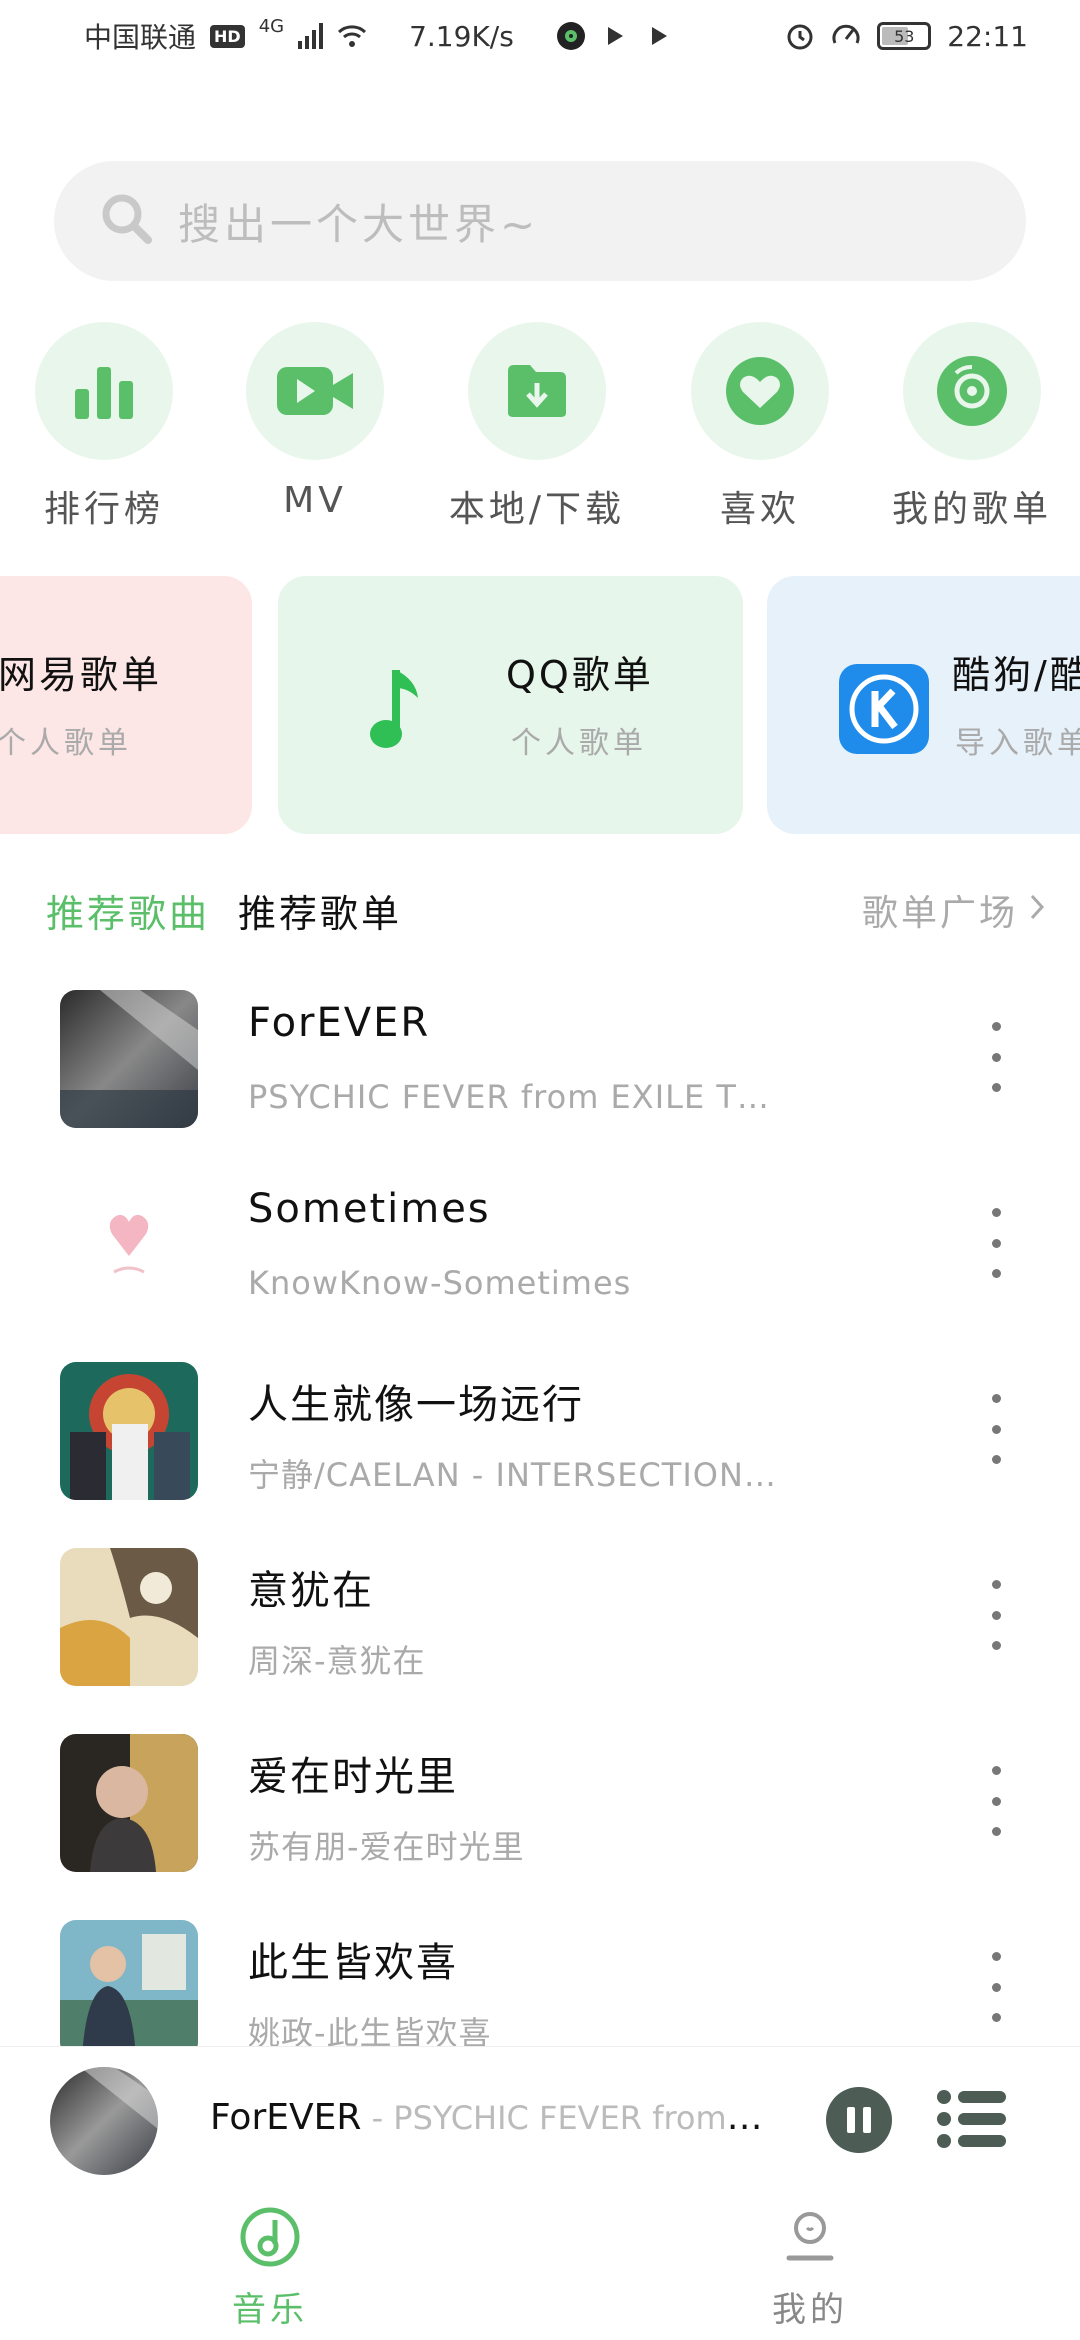  Describe the element at coordinates (315, 391) in the screenshot. I see `video-camera-icon` at that location.